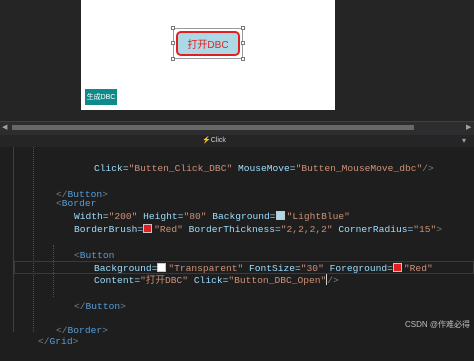 This screenshot has width=474, height=361. Describe the element at coordinates (214, 140) in the screenshot. I see `event-indicator: ⚡Click` at that location.